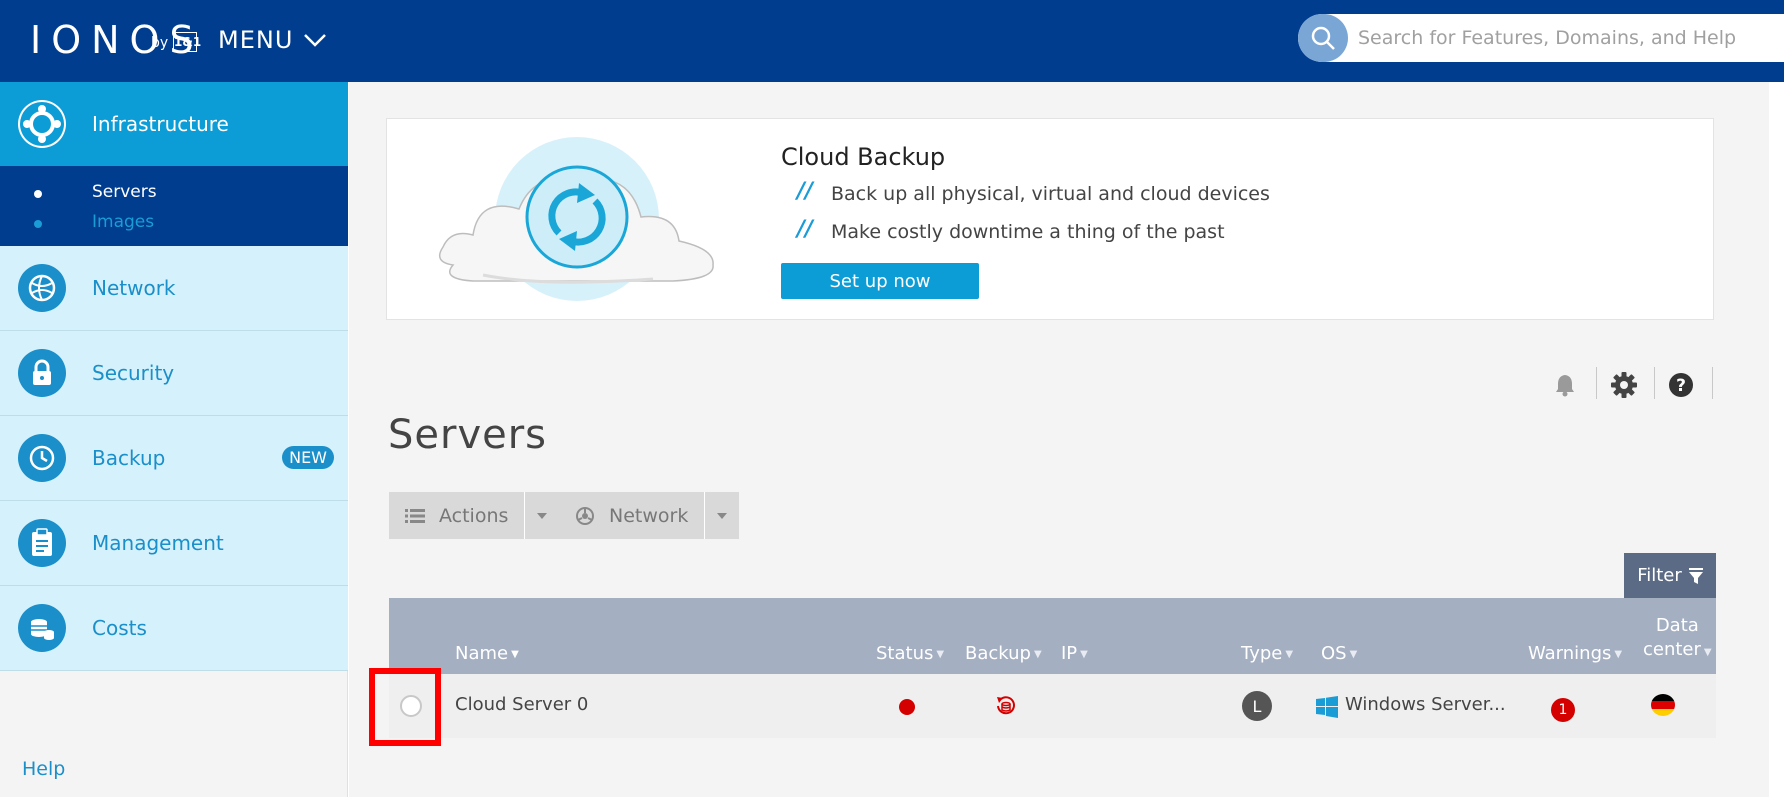 The width and height of the screenshot is (1784, 797). Describe the element at coordinates (174, 458) in the screenshot. I see `sidebar-item-backup: Backup NEW` at that location.